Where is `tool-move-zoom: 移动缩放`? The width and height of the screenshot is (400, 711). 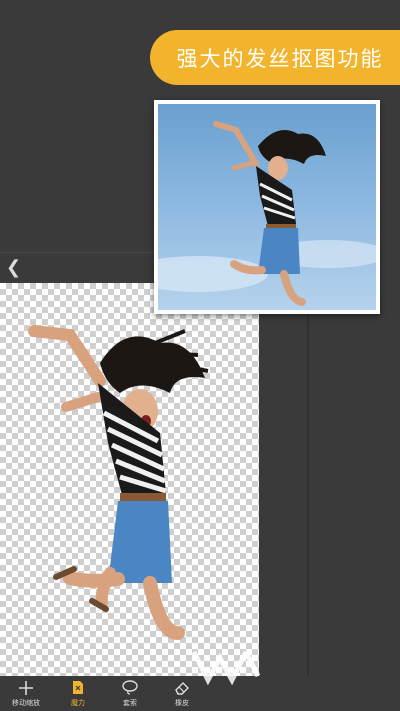
tool-move-zoom: 移动缩放 is located at coordinates (26, 693).